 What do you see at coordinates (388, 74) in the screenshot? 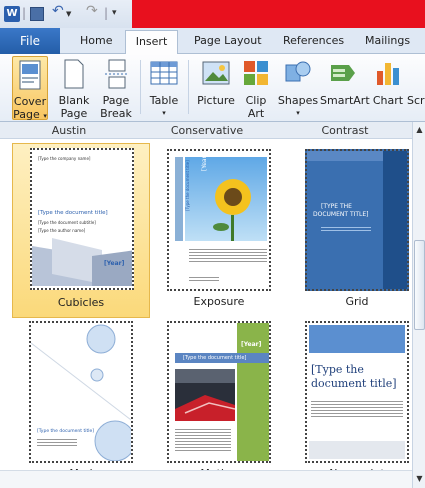
I see `chart-icon` at bounding box center [388, 74].